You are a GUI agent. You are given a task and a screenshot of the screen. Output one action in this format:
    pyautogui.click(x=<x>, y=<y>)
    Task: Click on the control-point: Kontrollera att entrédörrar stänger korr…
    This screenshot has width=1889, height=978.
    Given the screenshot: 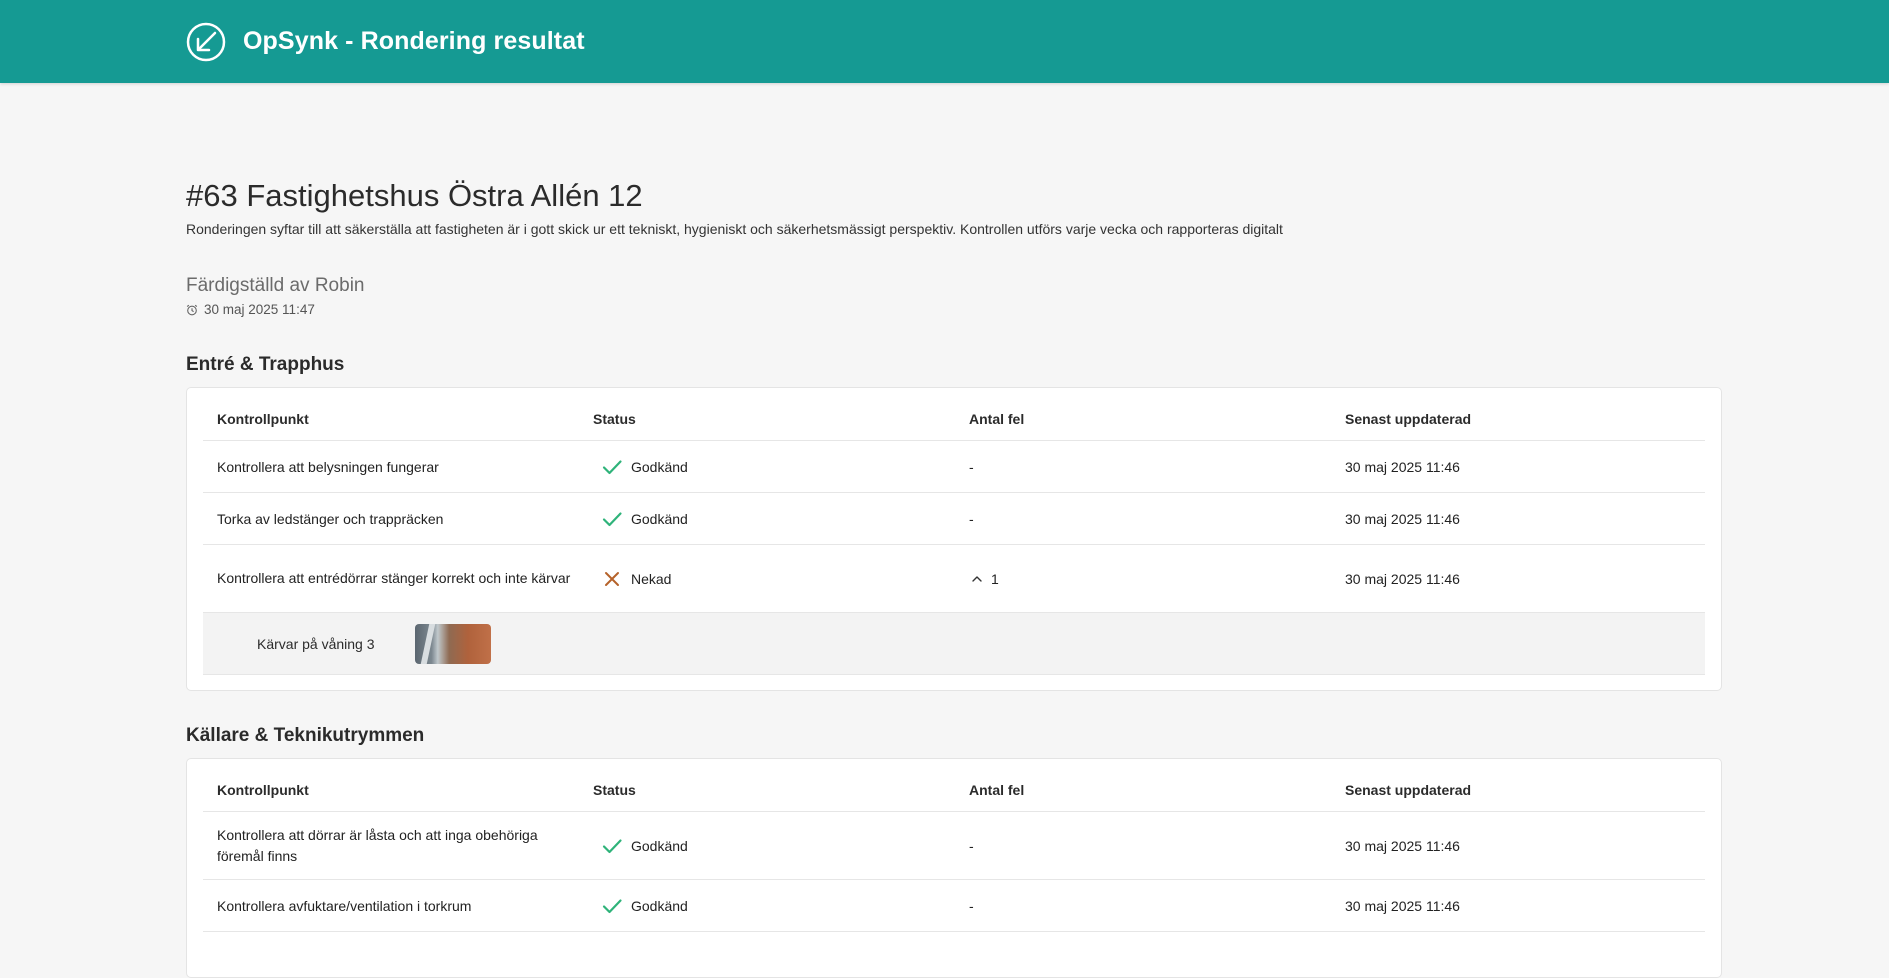 What is the action you would take?
    pyautogui.click(x=394, y=578)
    